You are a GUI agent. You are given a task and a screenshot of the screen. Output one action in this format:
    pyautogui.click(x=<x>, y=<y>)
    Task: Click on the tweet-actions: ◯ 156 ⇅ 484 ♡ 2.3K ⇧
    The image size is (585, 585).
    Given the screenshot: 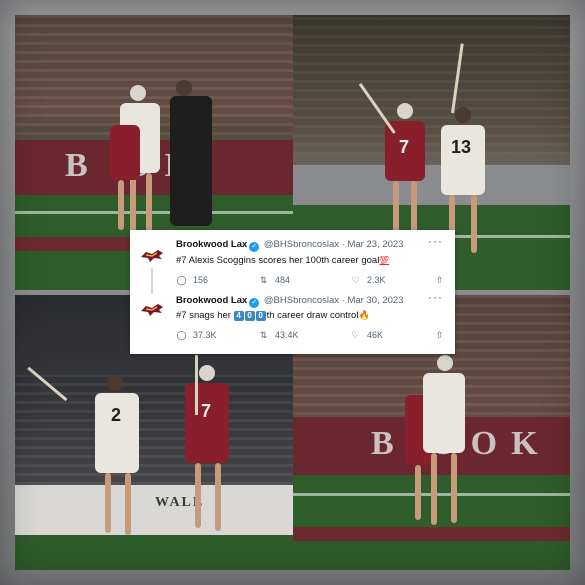 What is the action you would take?
    pyautogui.click(x=310, y=281)
    